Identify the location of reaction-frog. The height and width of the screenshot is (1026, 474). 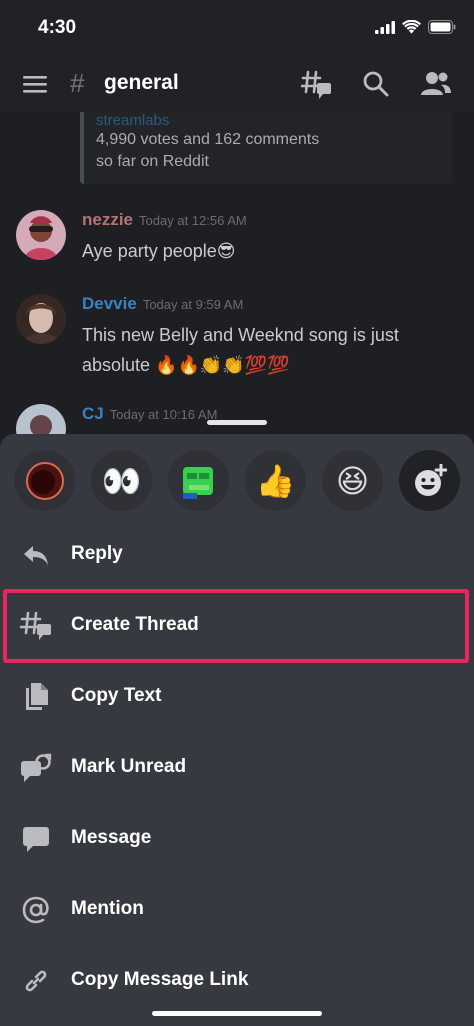
(198, 480).